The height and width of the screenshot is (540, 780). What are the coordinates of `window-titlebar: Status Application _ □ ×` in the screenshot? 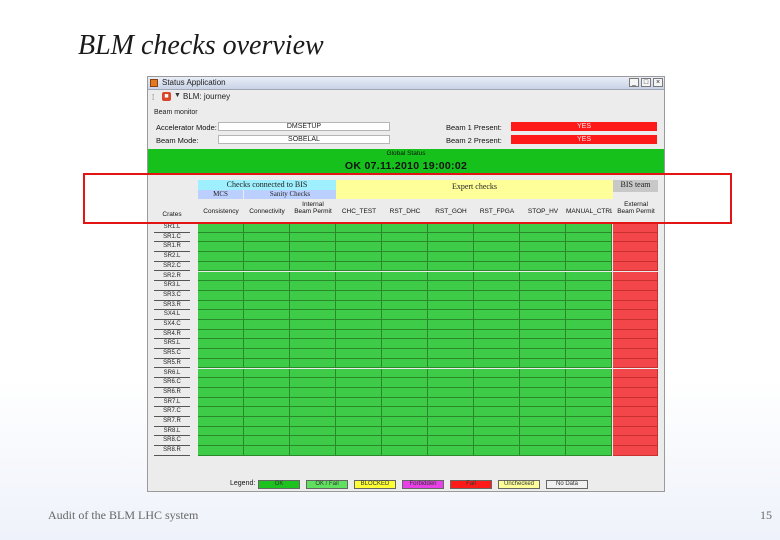 It's located at (406, 83).